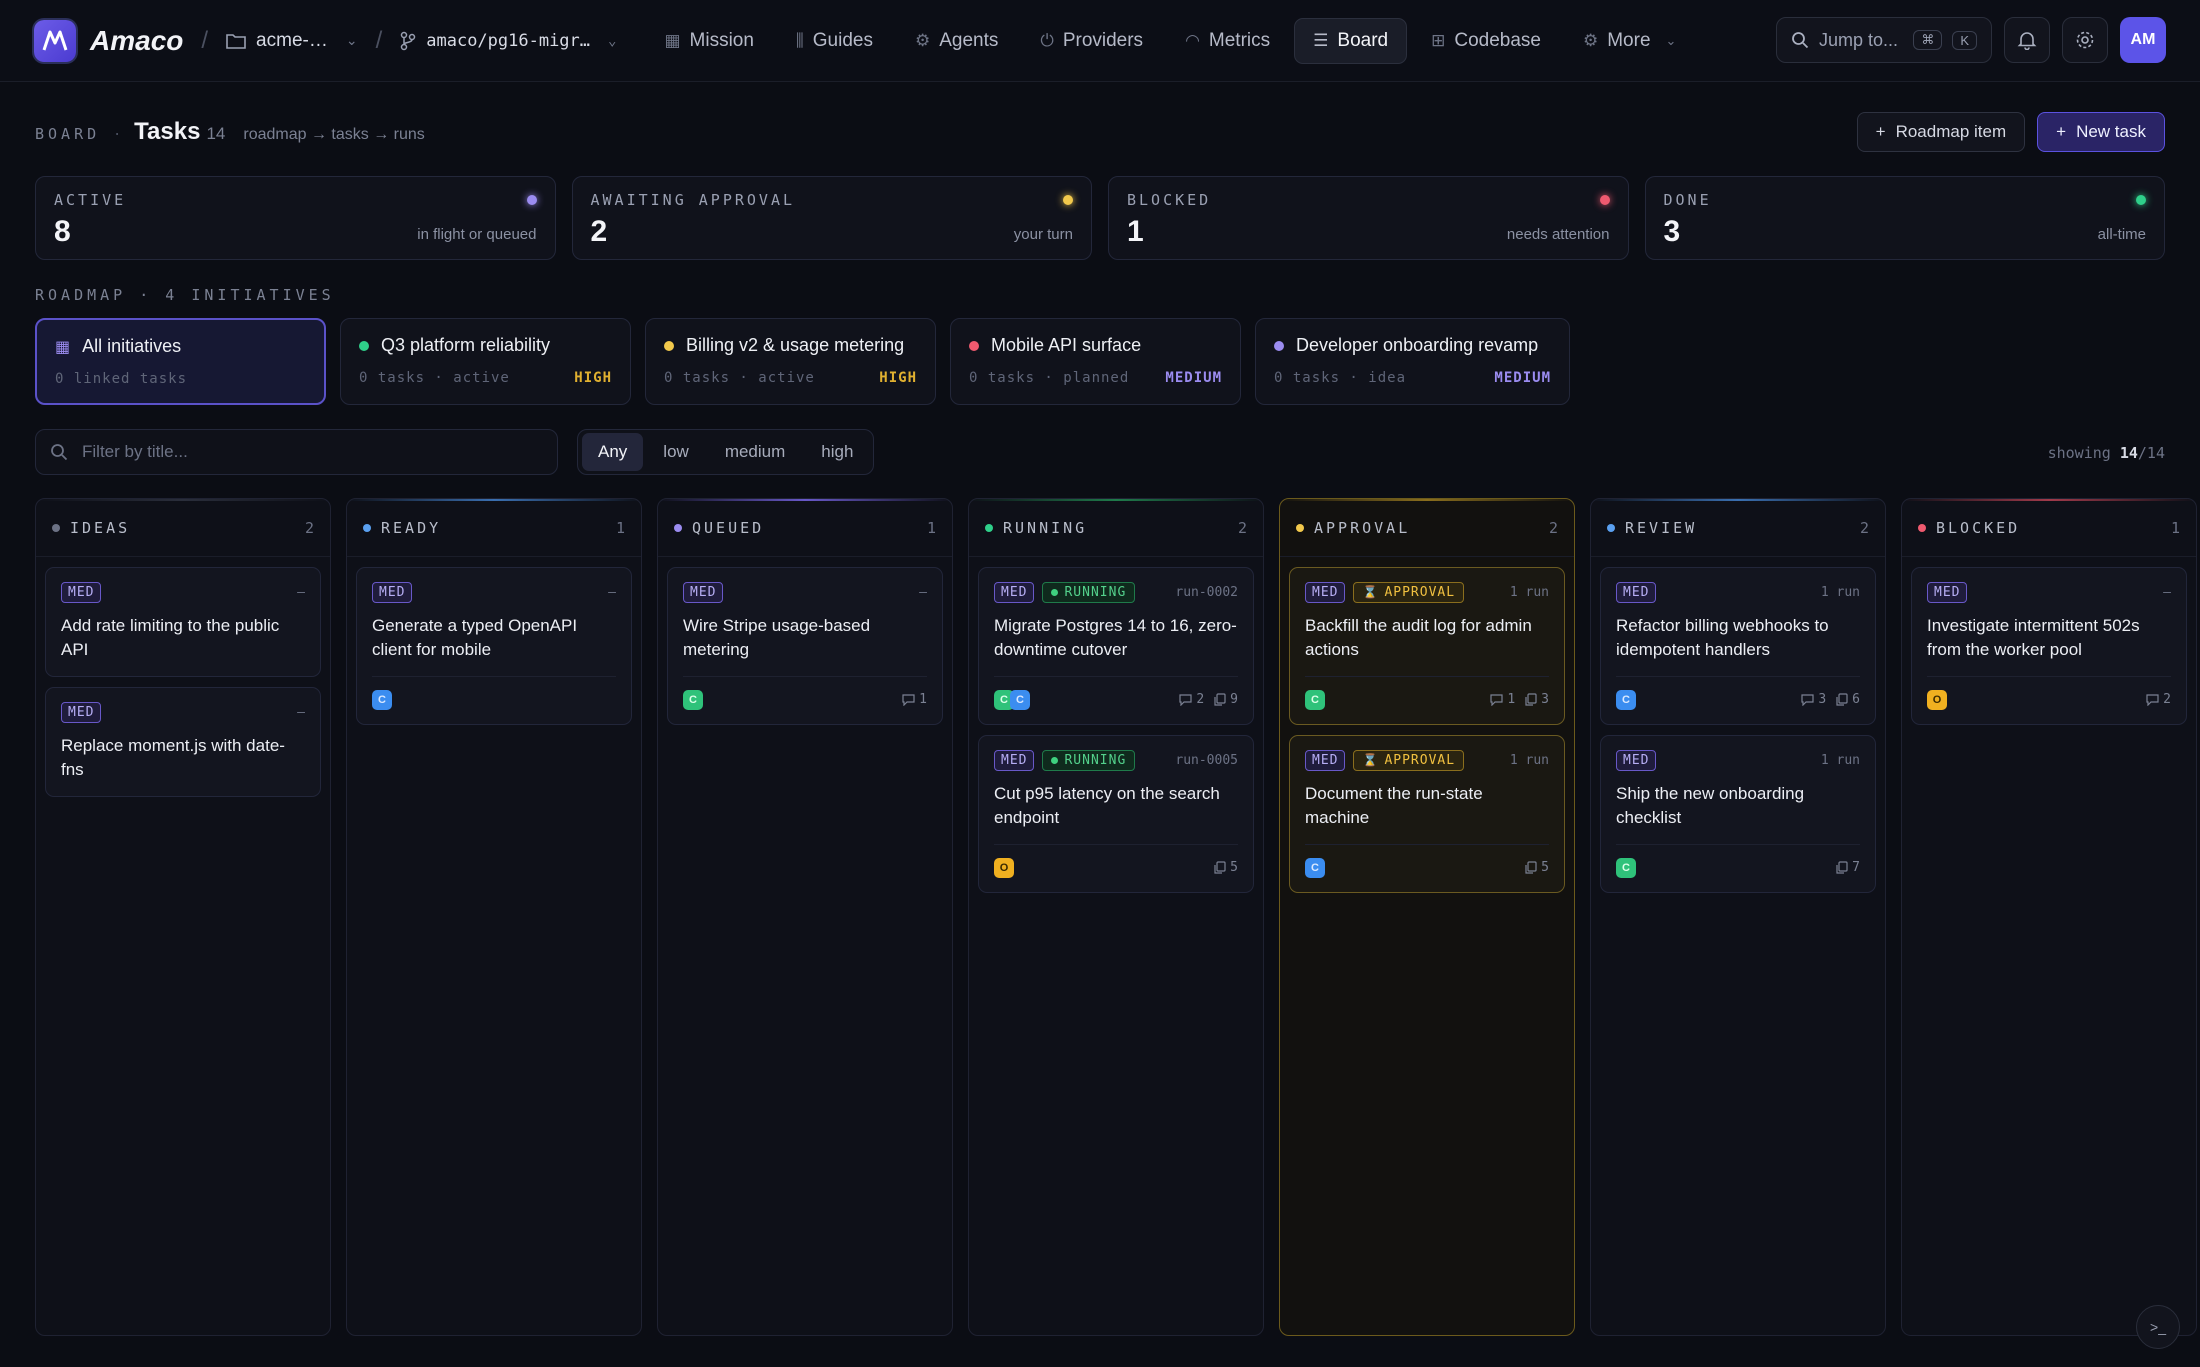  Describe the element at coordinates (477, 234) in the screenshot. I see `stat-note: in flight or queued` at that location.